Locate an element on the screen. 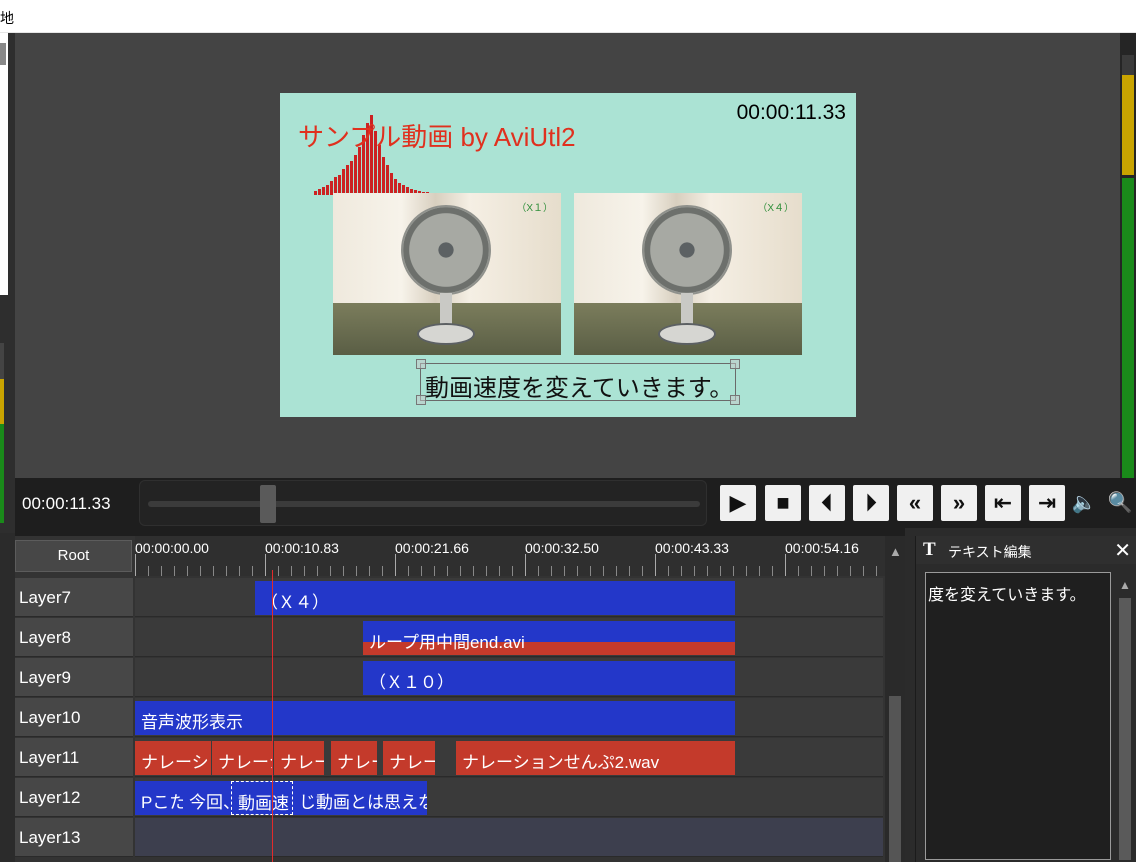  seek-track is located at coordinates (424, 504).